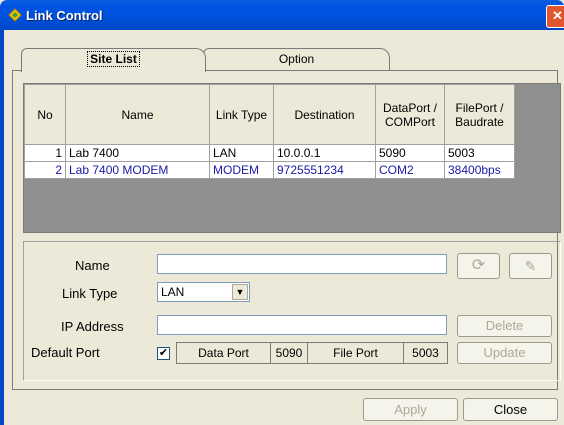 The image size is (564, 425). I want to click on app-icon, so click(15, 15).